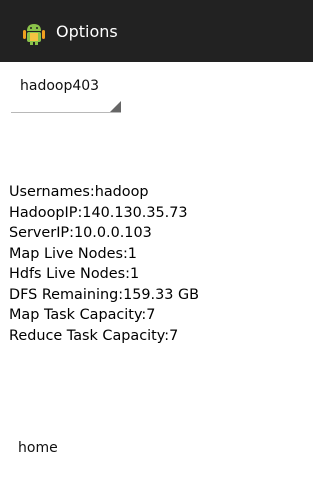 This screenshot has width=320, height=484. I want to click on spinner-underline, so click(66, 112).